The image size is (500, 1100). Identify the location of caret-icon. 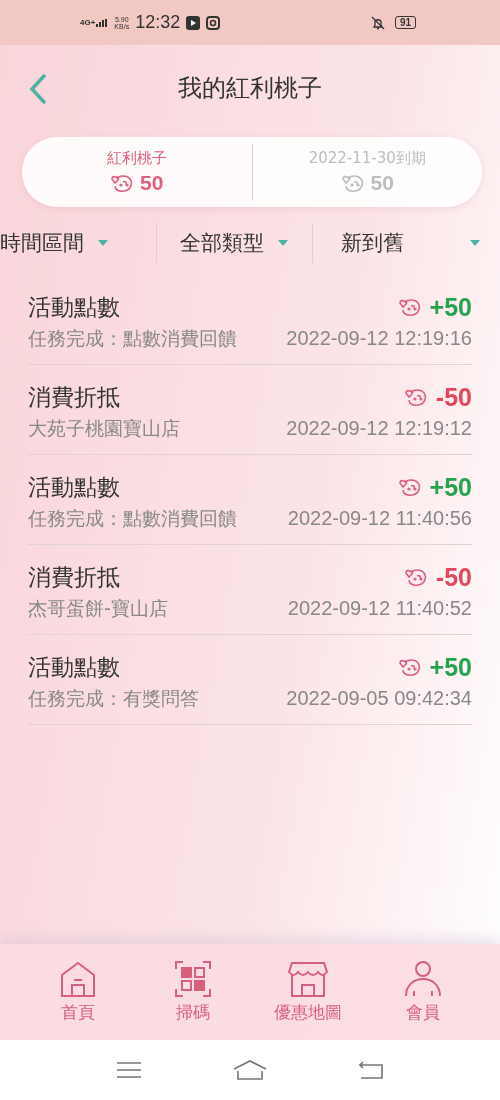
(103, 243).